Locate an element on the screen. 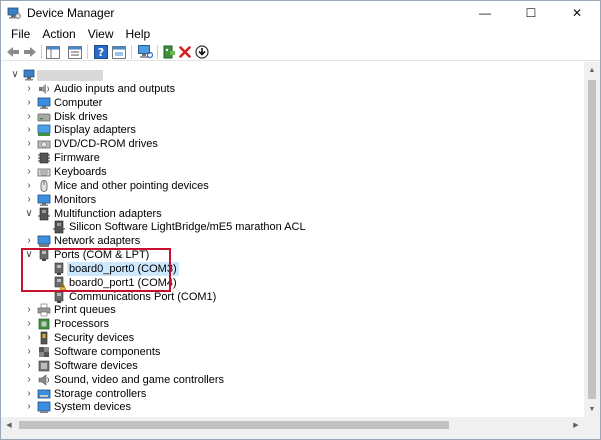  menu-action: Action is located at coordinates (58, 34).